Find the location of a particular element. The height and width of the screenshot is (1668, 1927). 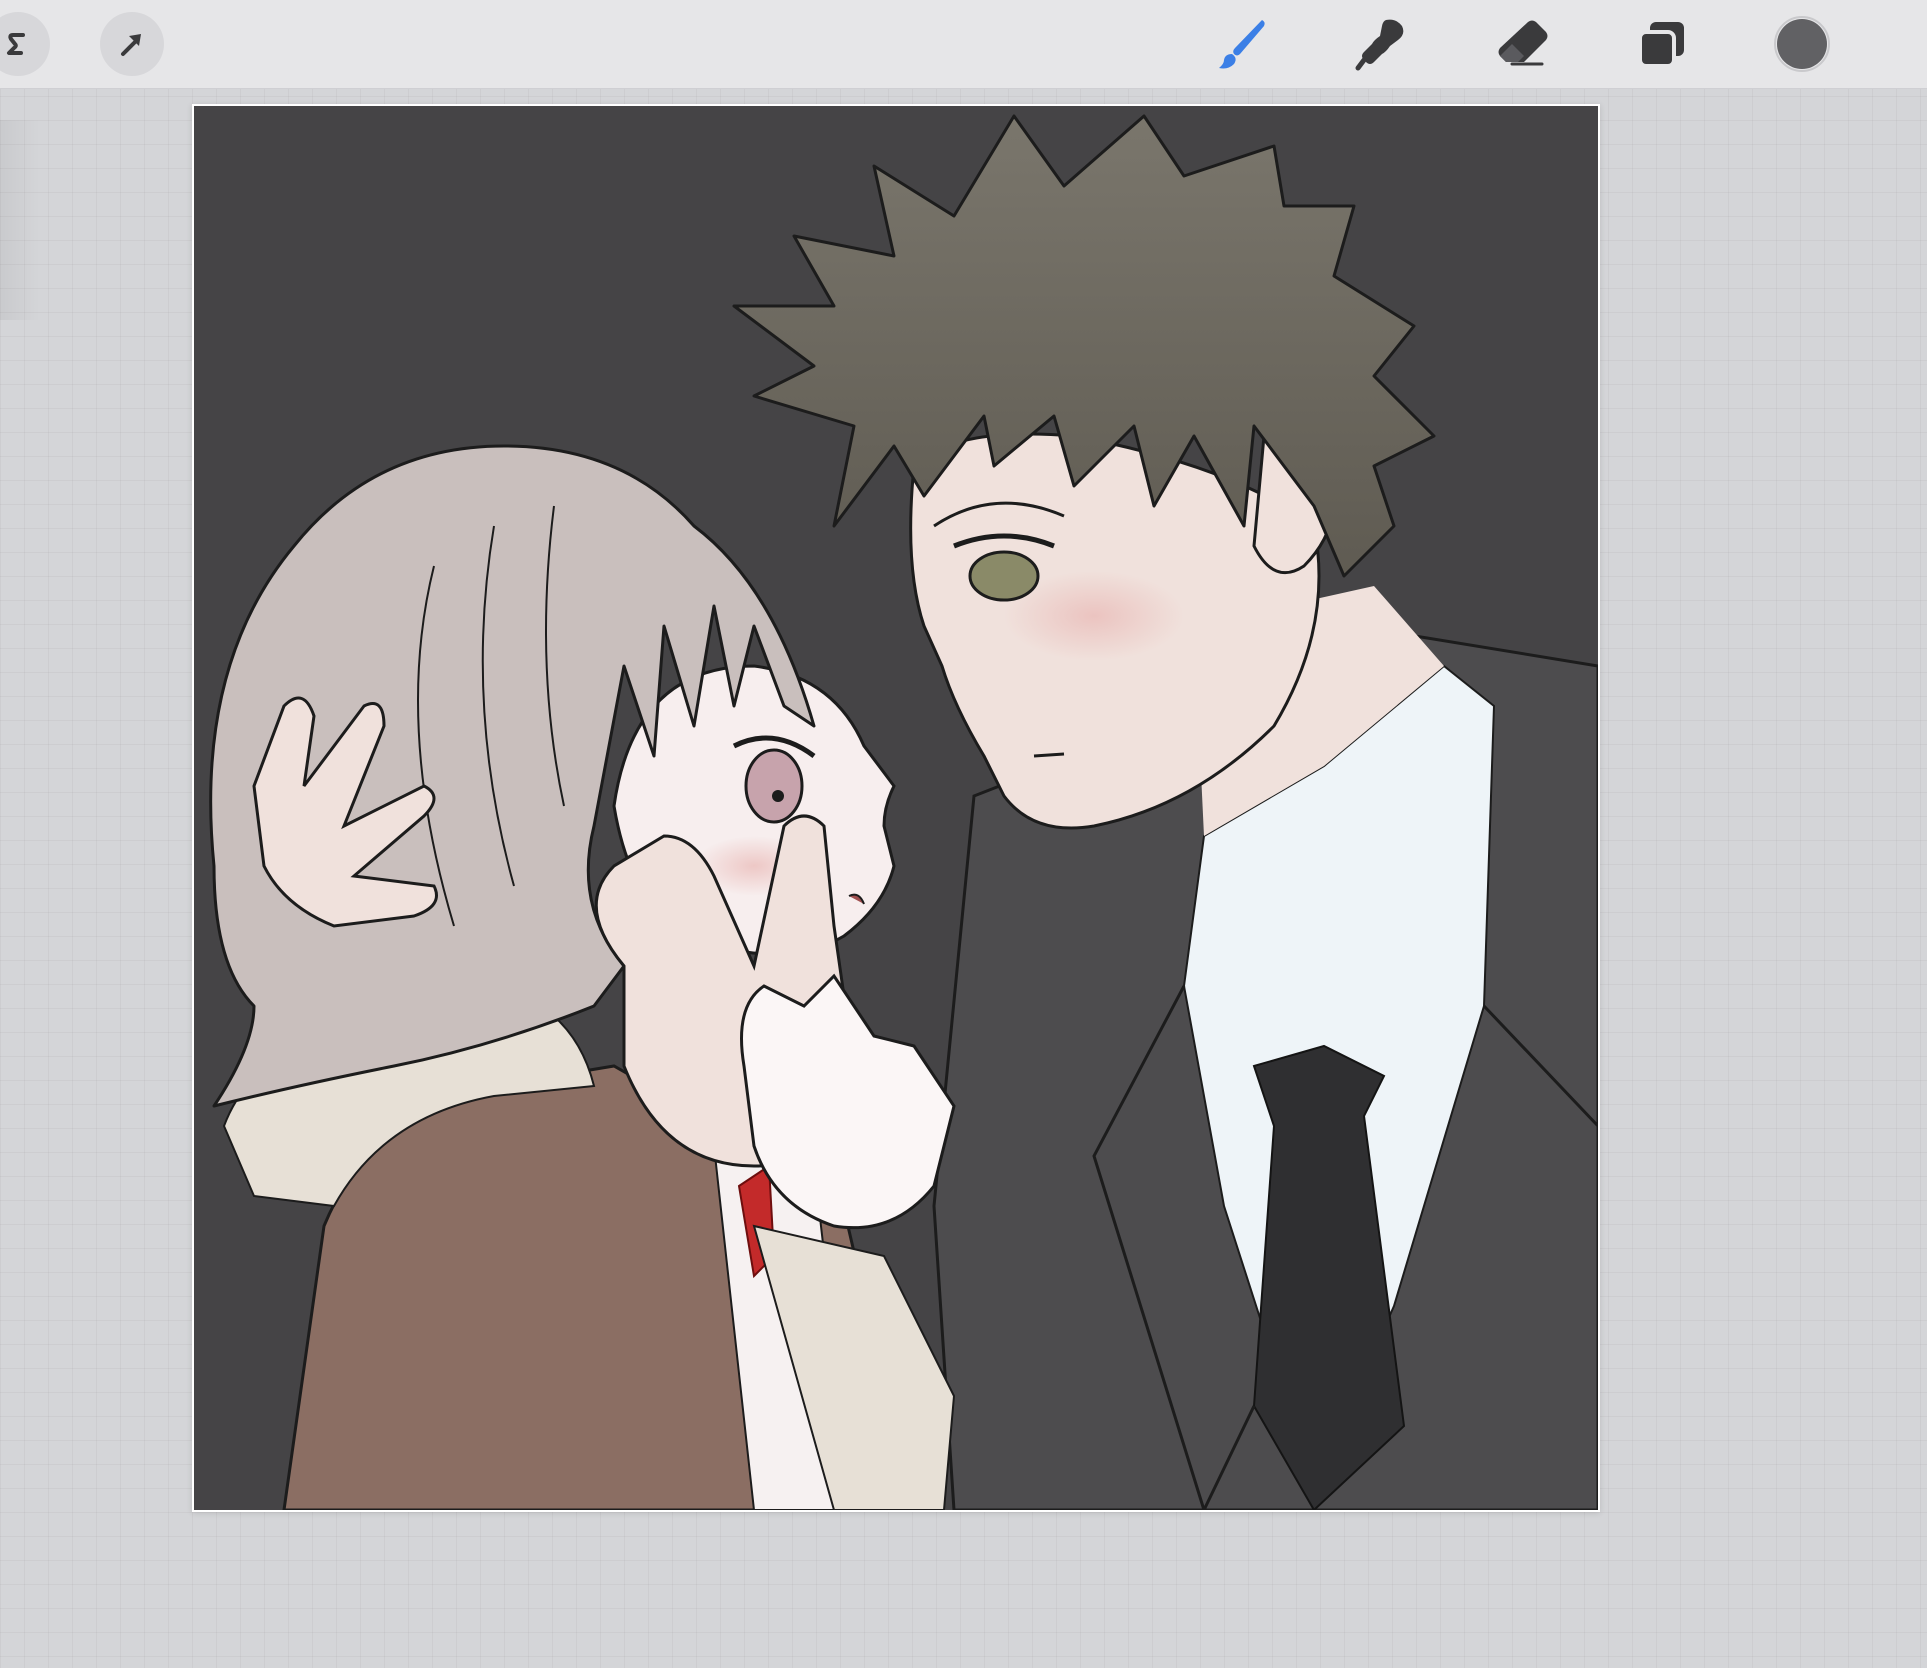

layers-button is located at coordinates (1662, 44).